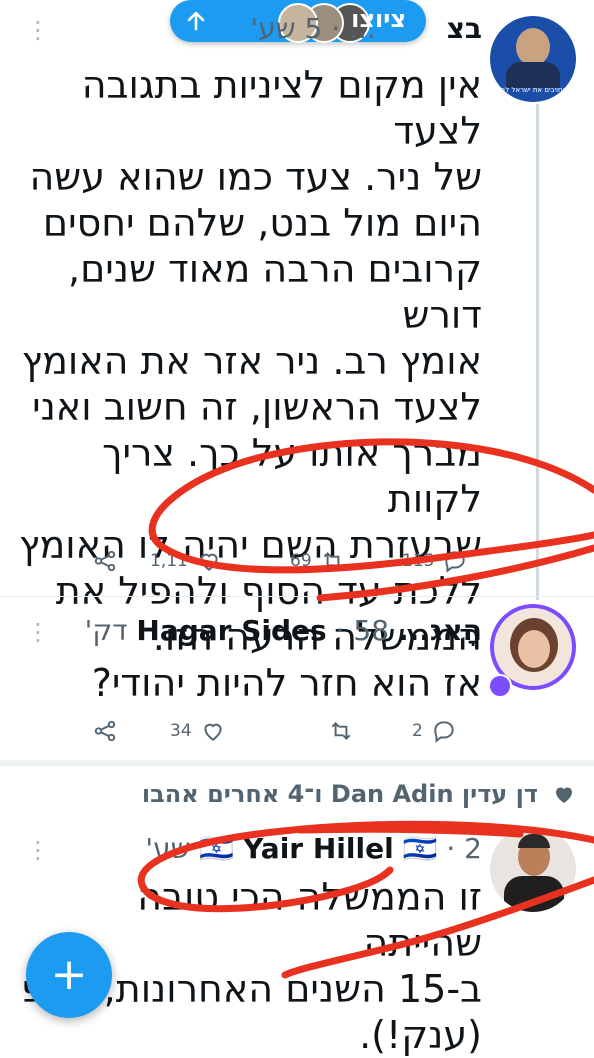 The width and height of the screenshot is (594, 1058). I want to click on plus-icon: +, so click(69, 974).